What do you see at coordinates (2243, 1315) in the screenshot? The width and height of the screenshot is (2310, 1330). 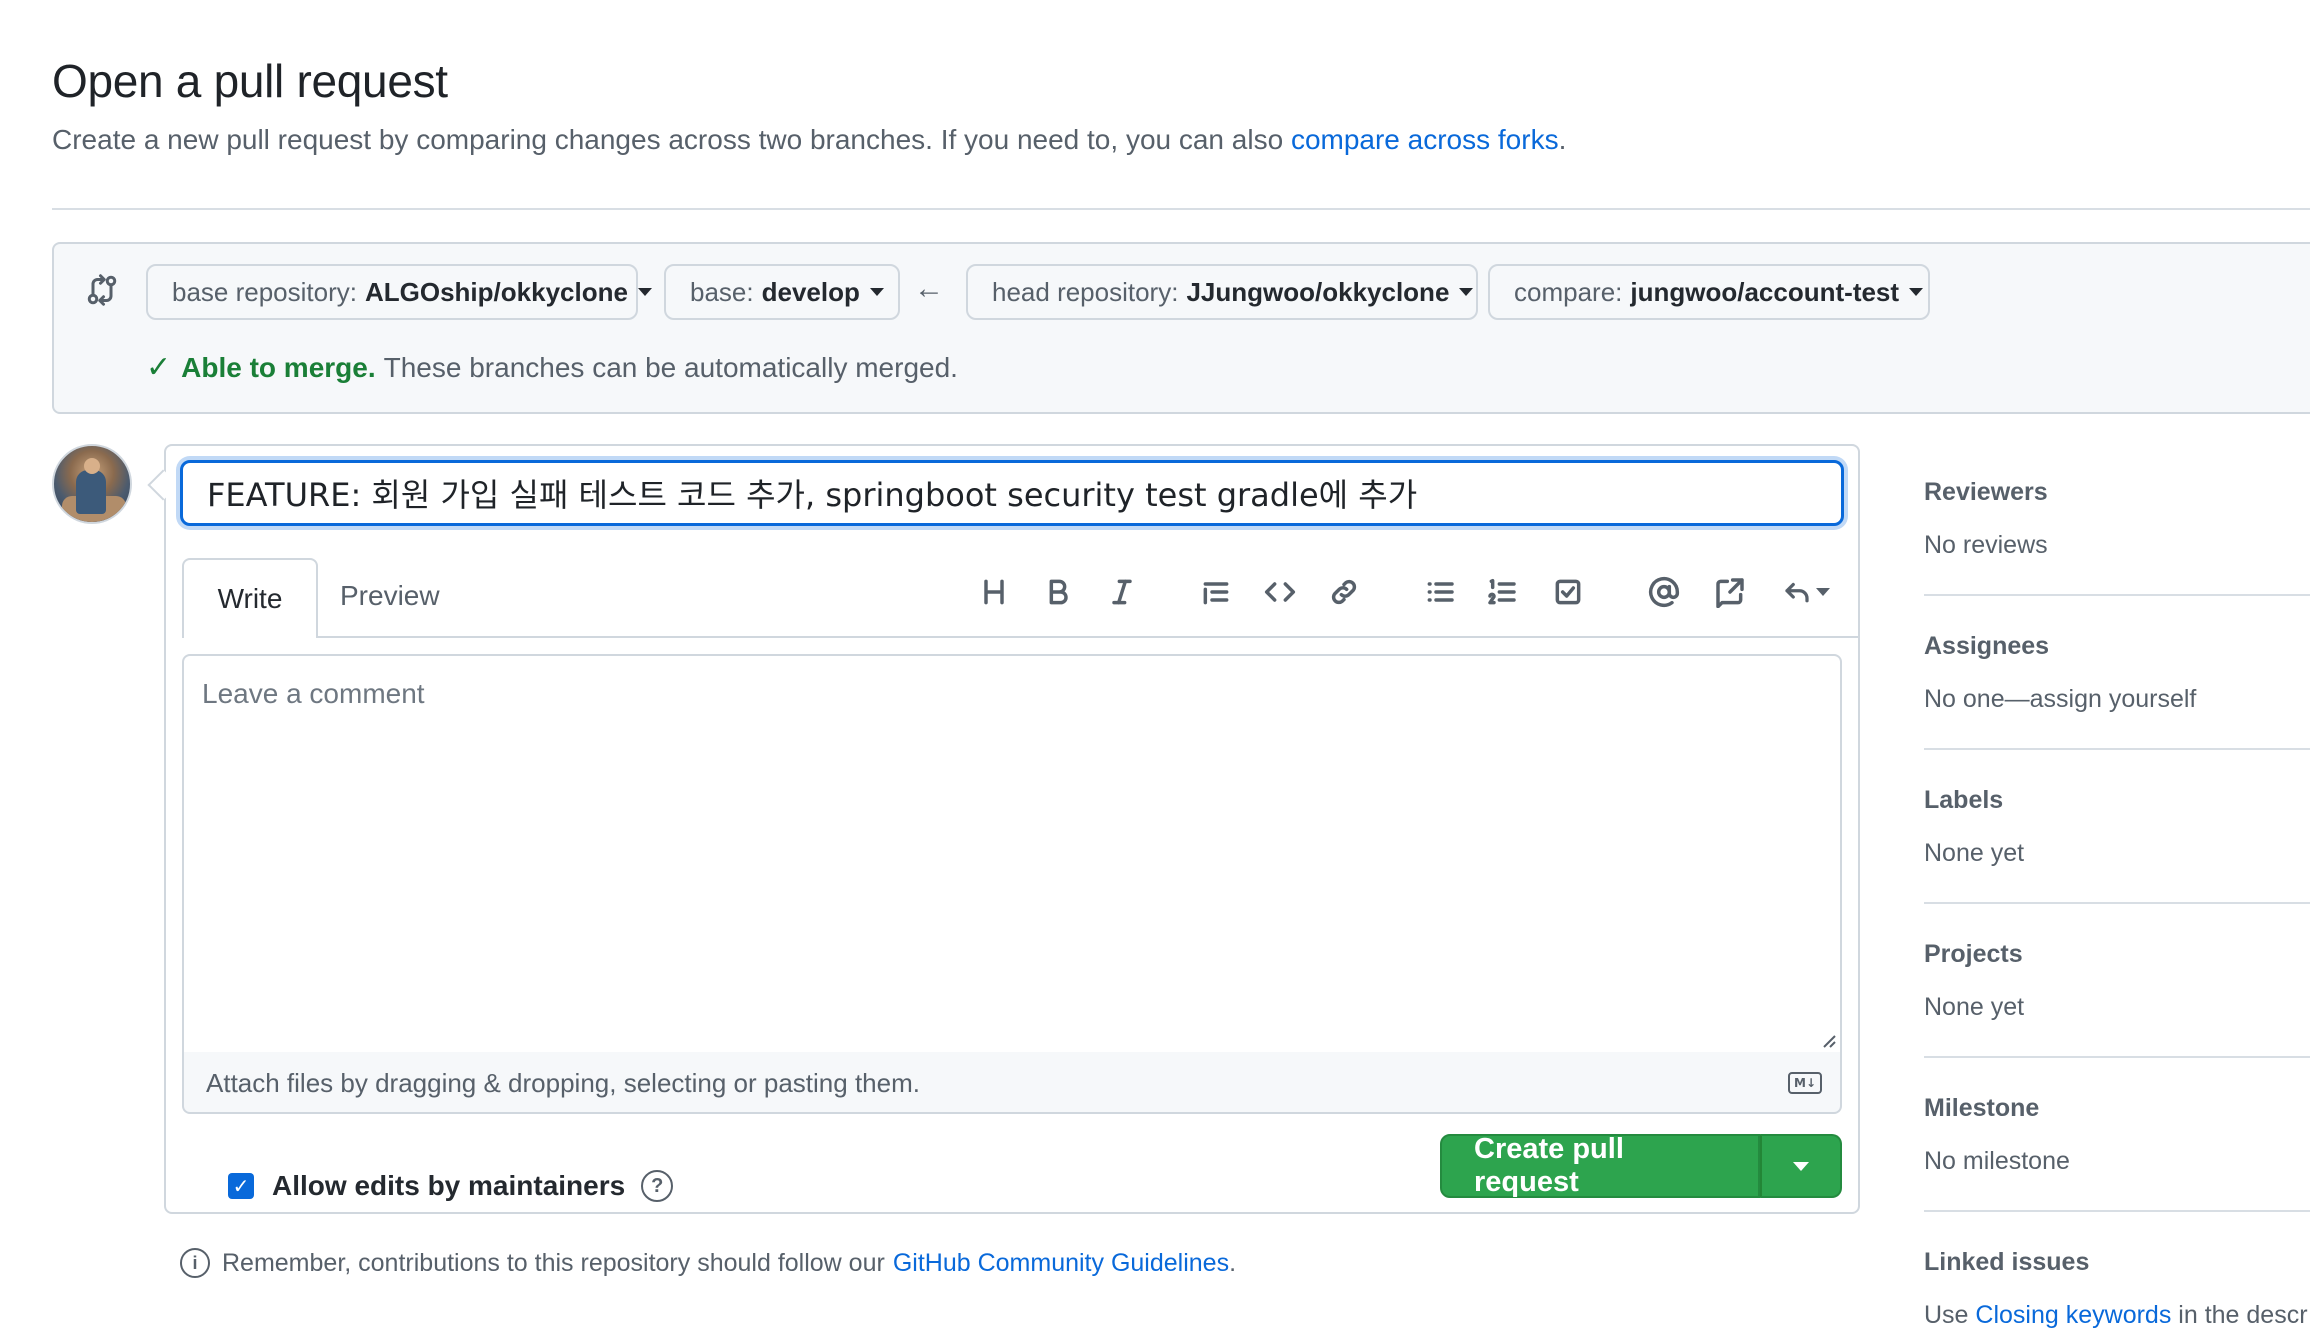 I see `linked-post: in the descr` at bounding box center [2243, 1315].